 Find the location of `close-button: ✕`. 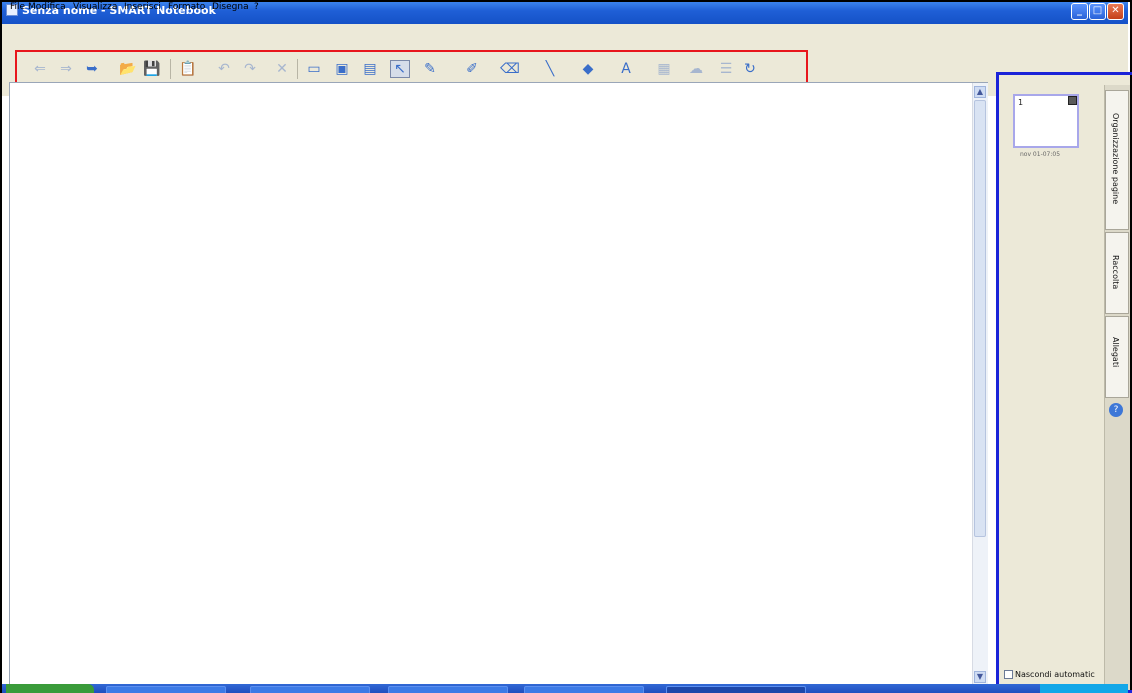

close-button: ✕ is located at coordinates (1115, 11).